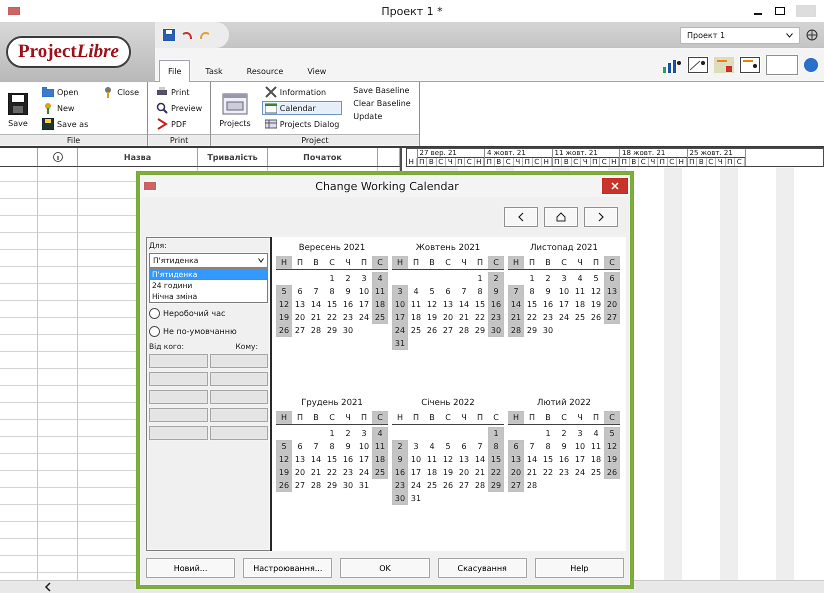  I want to click on ribbon-button: Clear Baseline, so click(382, 103).